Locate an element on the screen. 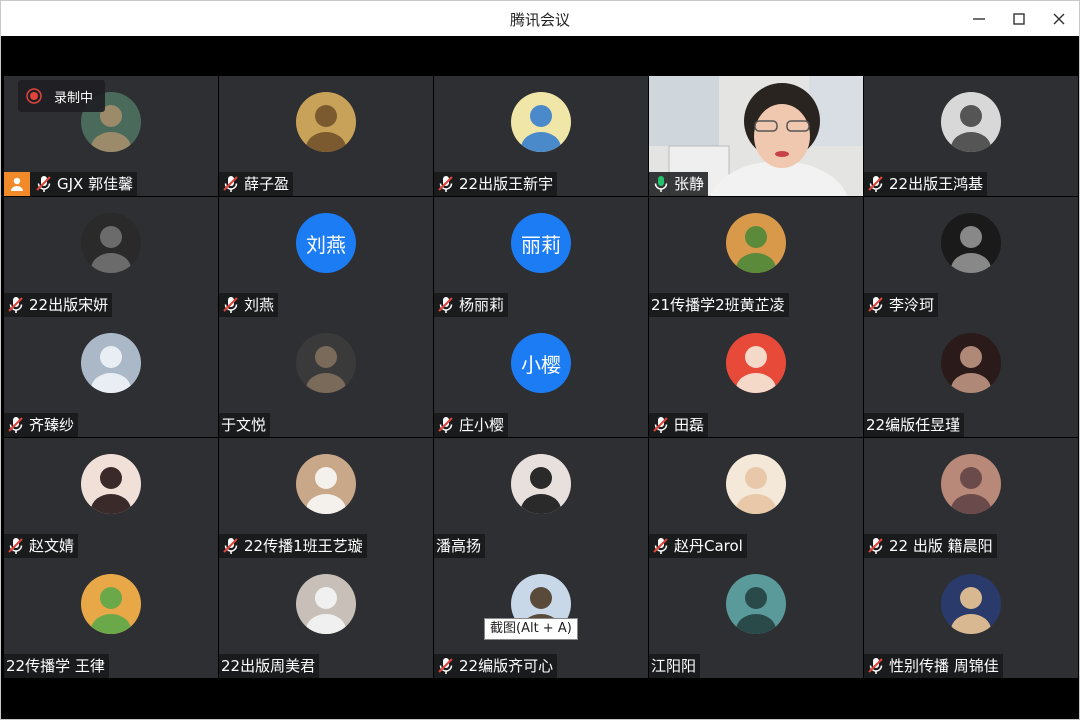 The height and width of the screenshot is (720, 1080). participant-nametag: 潘高扬 is located at coordinates (460, 546).